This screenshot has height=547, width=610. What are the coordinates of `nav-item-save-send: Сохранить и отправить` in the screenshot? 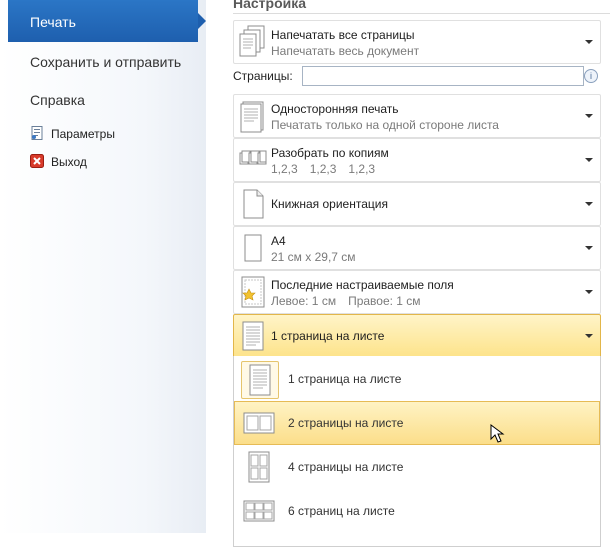 It's located at (105, 62).